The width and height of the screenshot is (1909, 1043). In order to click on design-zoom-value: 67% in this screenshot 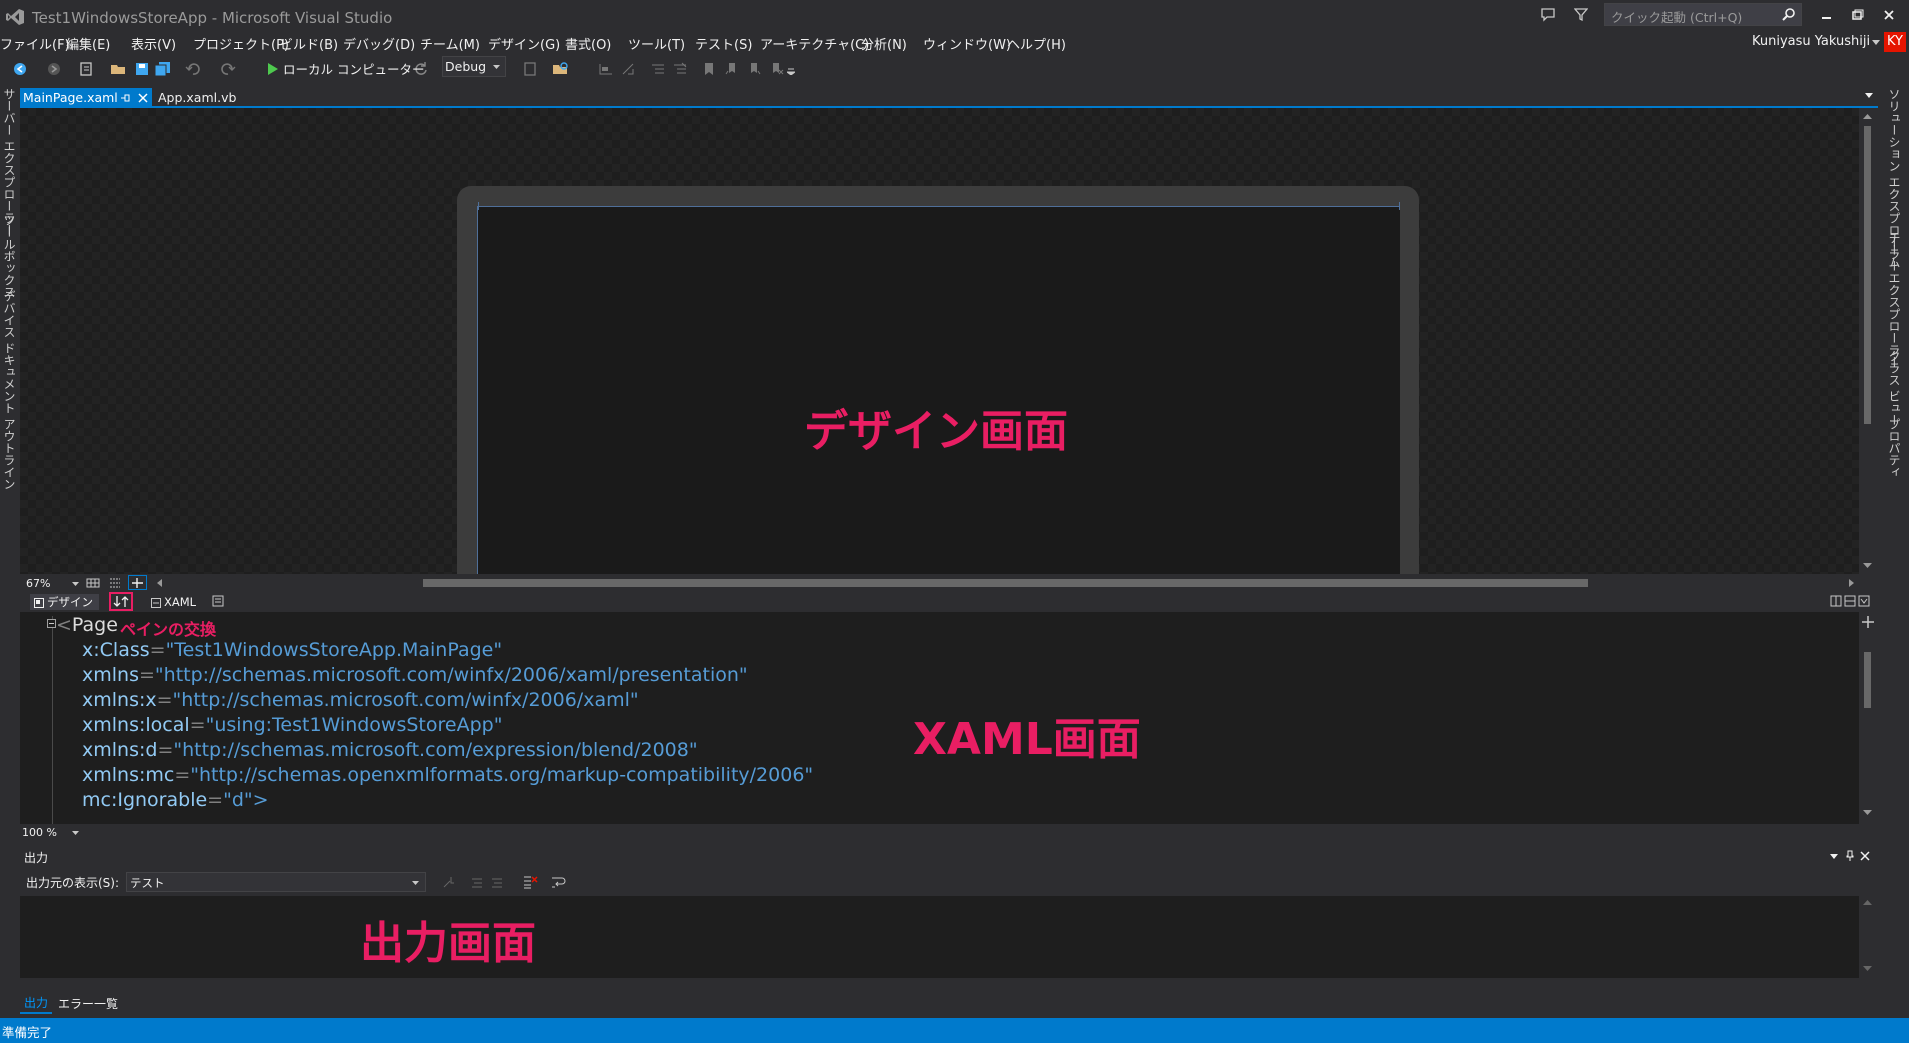, I will do `click(38, 583)`.